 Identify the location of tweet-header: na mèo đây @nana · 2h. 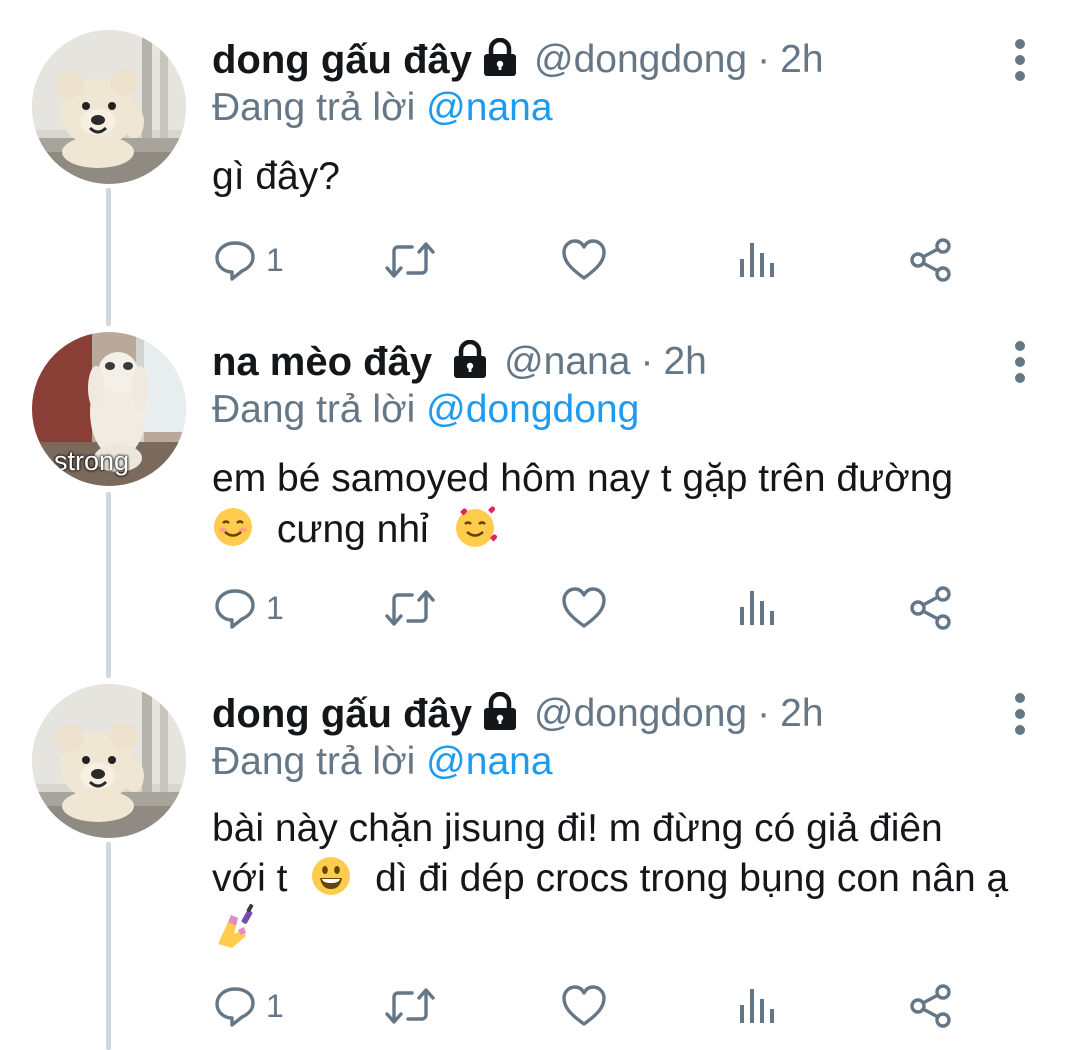
(459, 362).